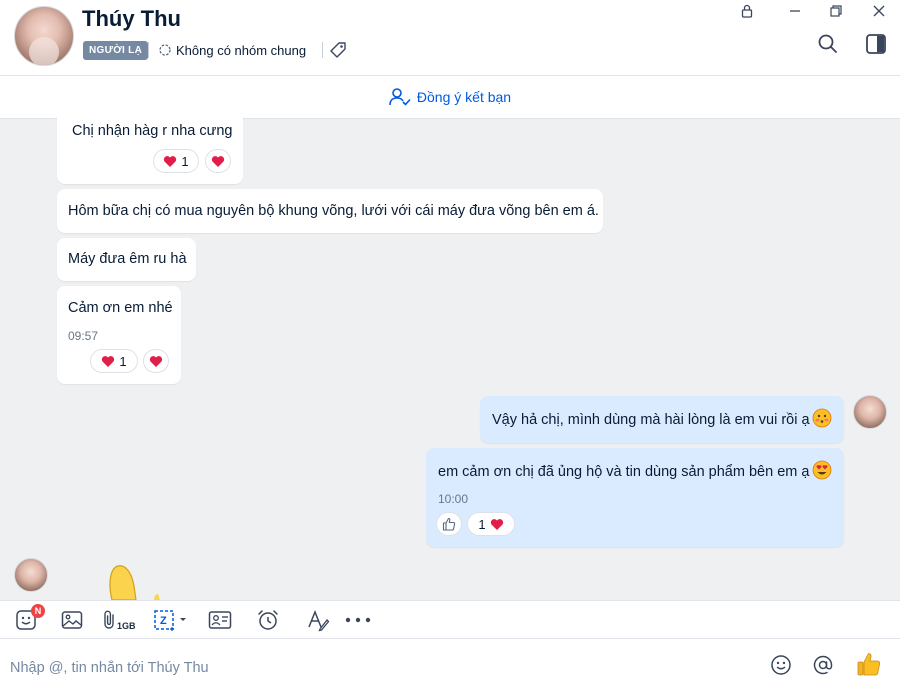 The height and width of the screenshot is (694, 900). What do you see at coordinates (119, 335) in the screenshot?
I see `message-bubble: Cảm ơn em nhé 09:57 1` at bounding box center [119, 335].